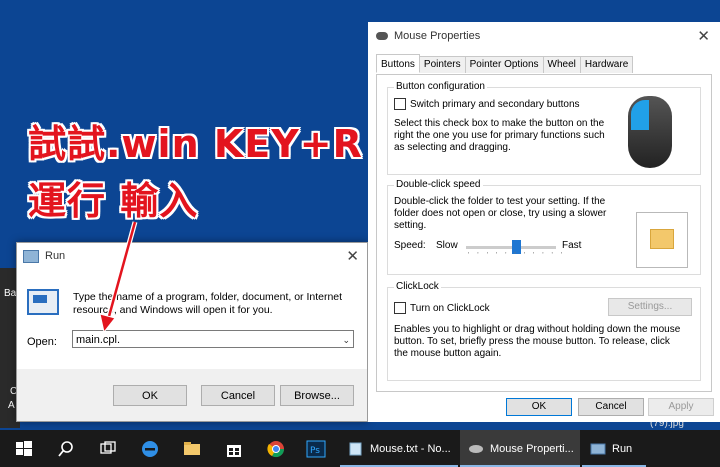 The width and height of the screenshot is (720, 467). Describe the element at coordinates (476, 448) in the screenshot. I see `mouse-icon` at that location.